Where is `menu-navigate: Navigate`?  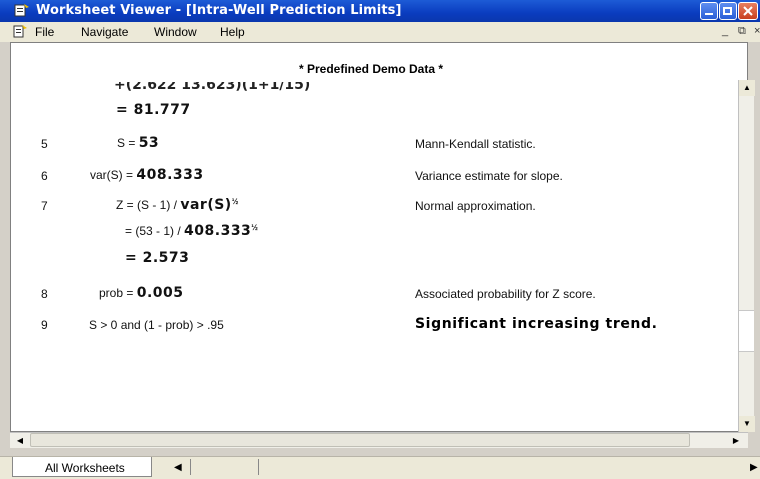
menu-navigate: Navigate is located at coordinates (104, 32).